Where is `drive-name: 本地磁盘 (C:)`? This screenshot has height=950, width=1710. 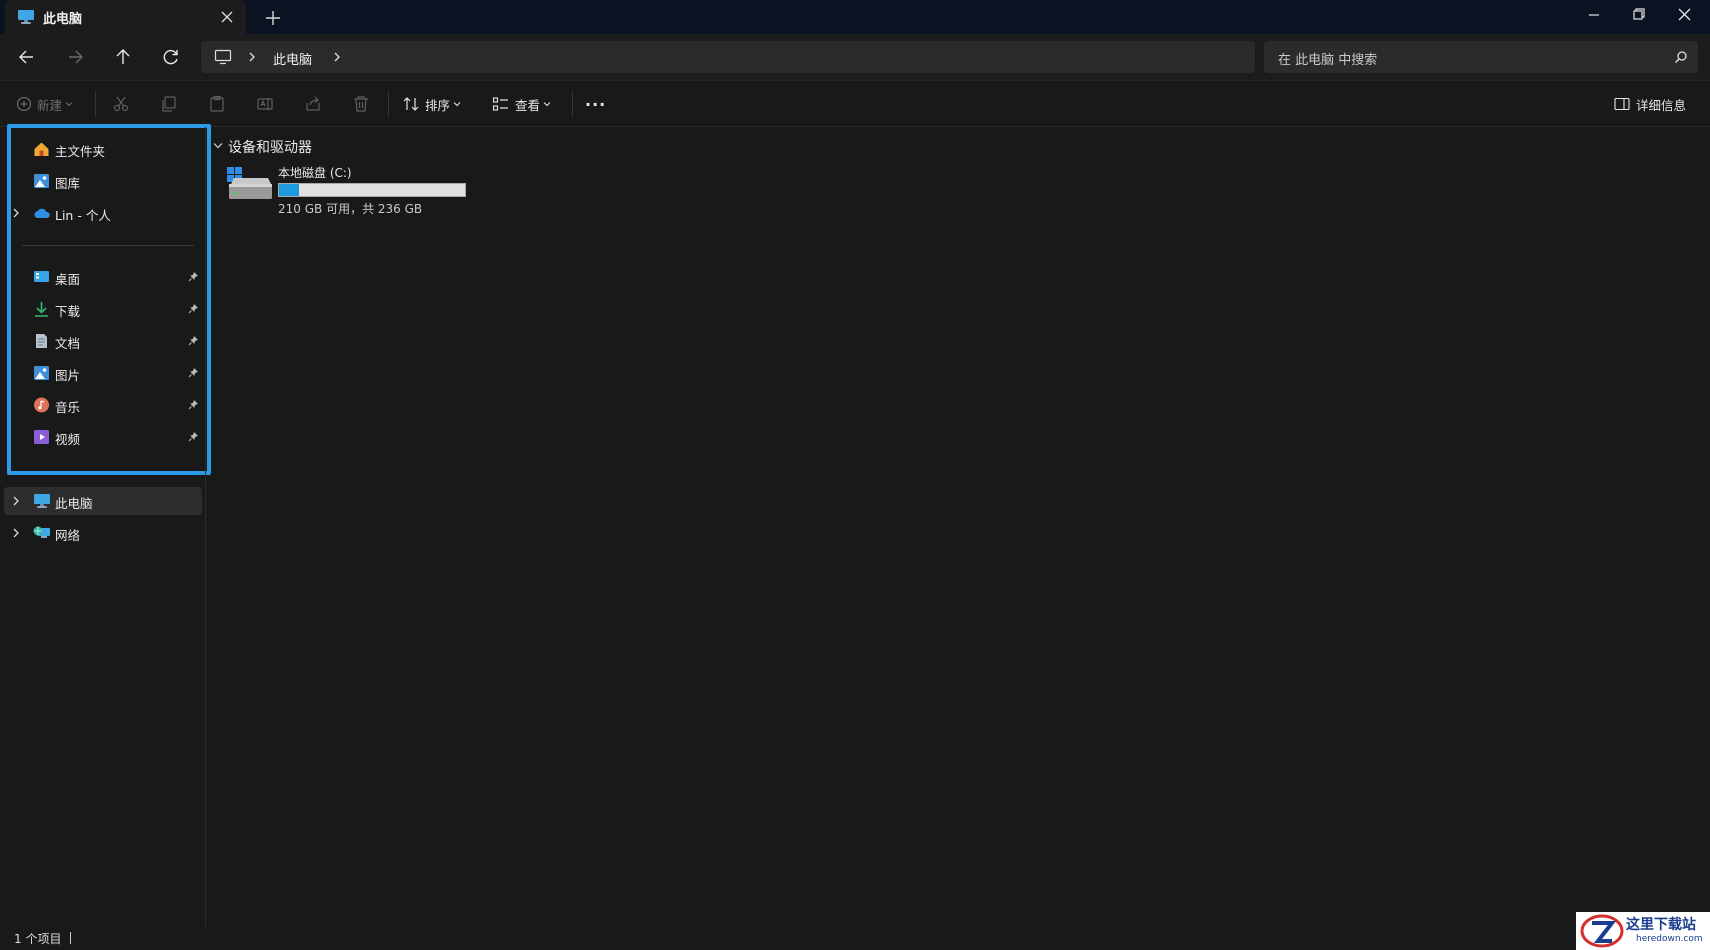
drive-name: 本地磁盘 (C:) is located at coordinates (315, 173).